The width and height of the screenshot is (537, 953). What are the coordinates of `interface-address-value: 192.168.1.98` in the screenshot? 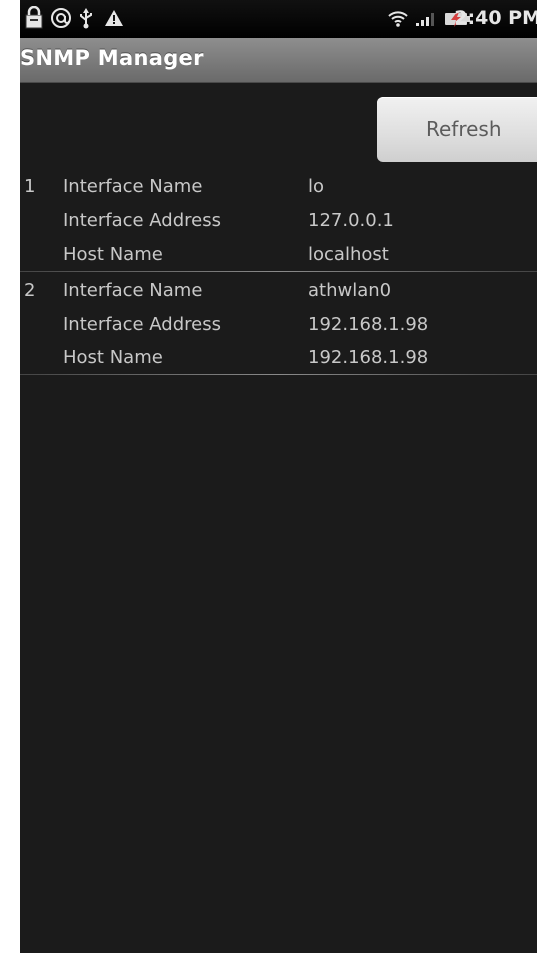 It's located at (368, 324).